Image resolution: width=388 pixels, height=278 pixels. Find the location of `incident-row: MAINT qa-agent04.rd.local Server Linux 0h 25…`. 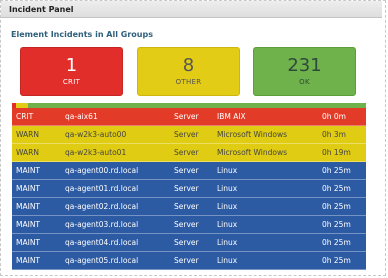

incident-row: MAINT qa-agent04.rd.local Server Linux 0h 25… is located at coordinates (189, 243).